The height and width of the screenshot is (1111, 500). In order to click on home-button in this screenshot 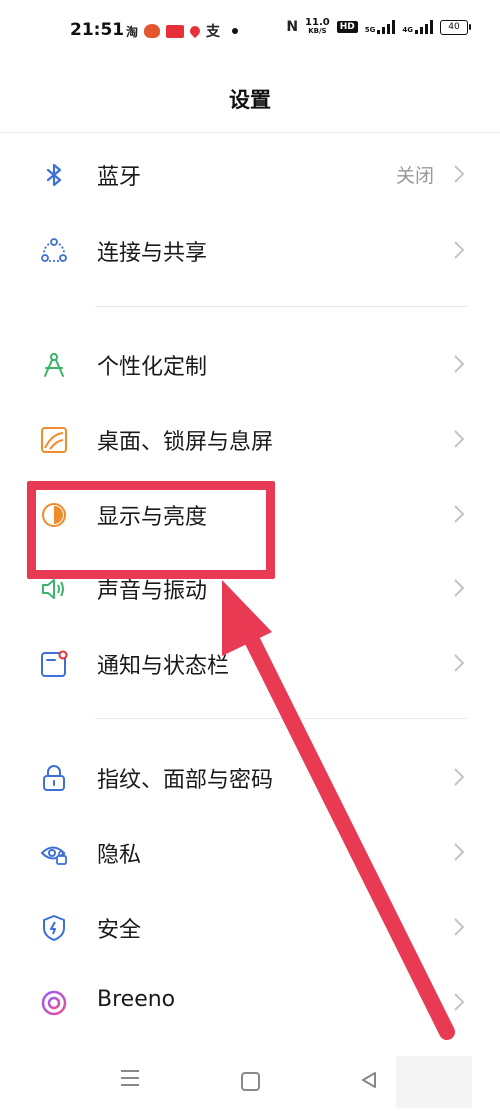, I will do `click(250, 1081)`.